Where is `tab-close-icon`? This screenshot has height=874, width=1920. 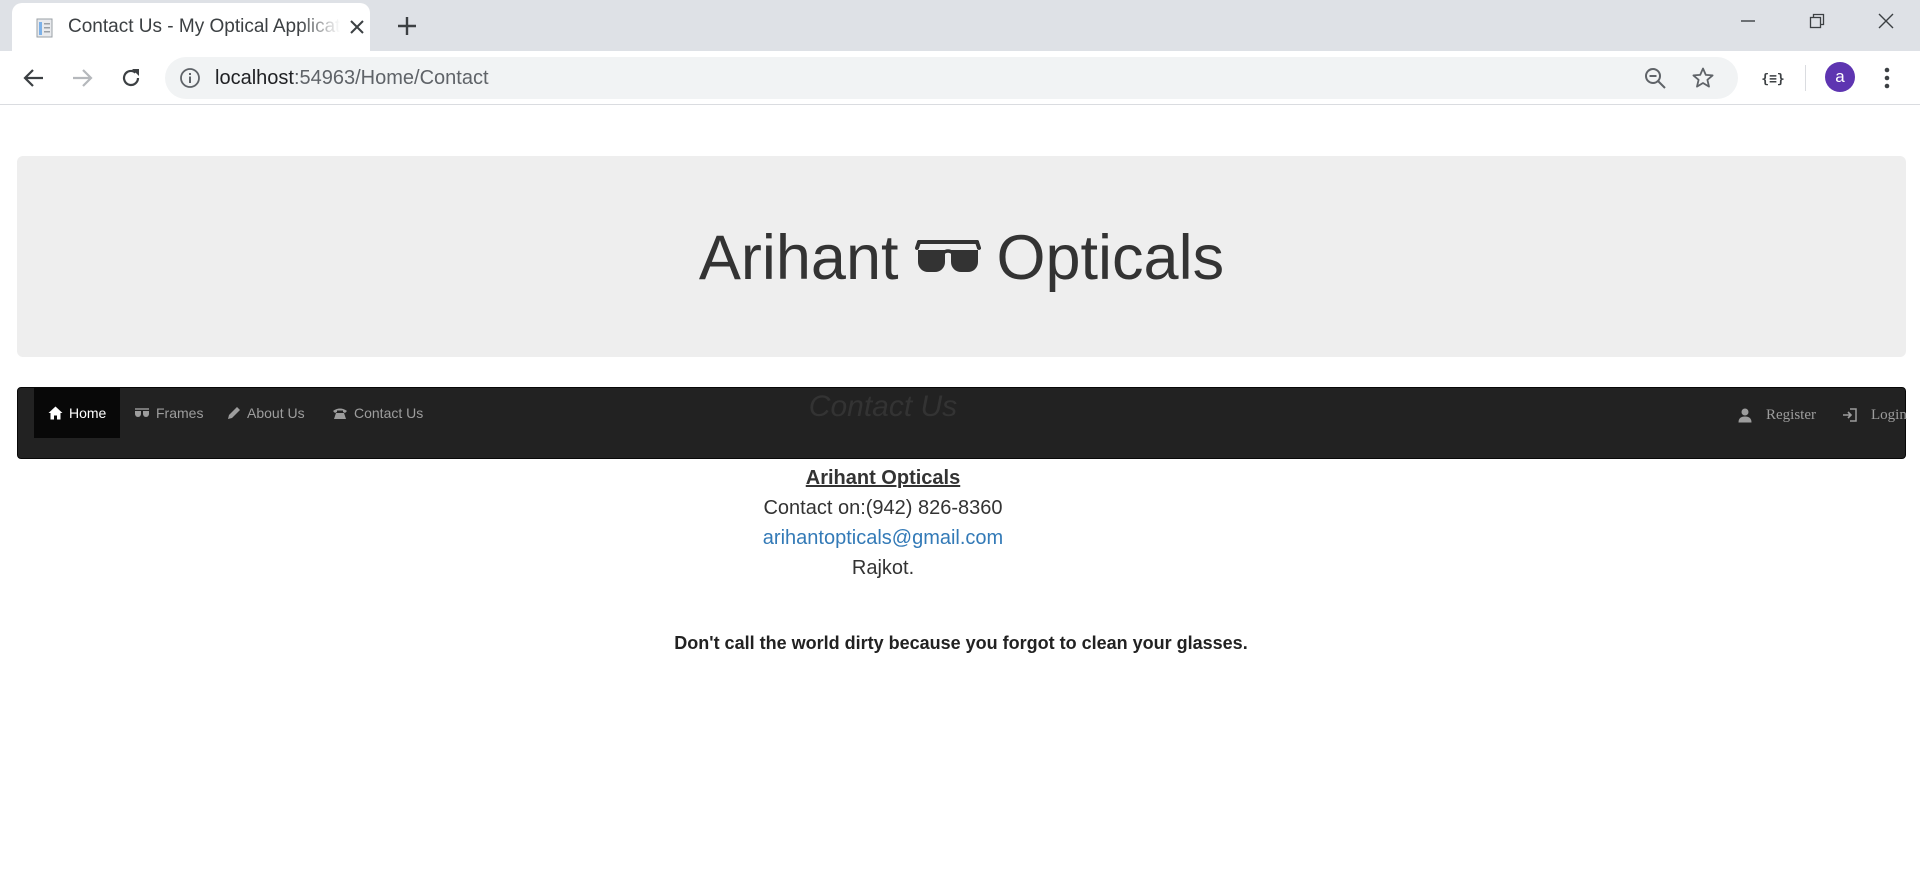 tab-close-icon is located at coordinates (357, 27).